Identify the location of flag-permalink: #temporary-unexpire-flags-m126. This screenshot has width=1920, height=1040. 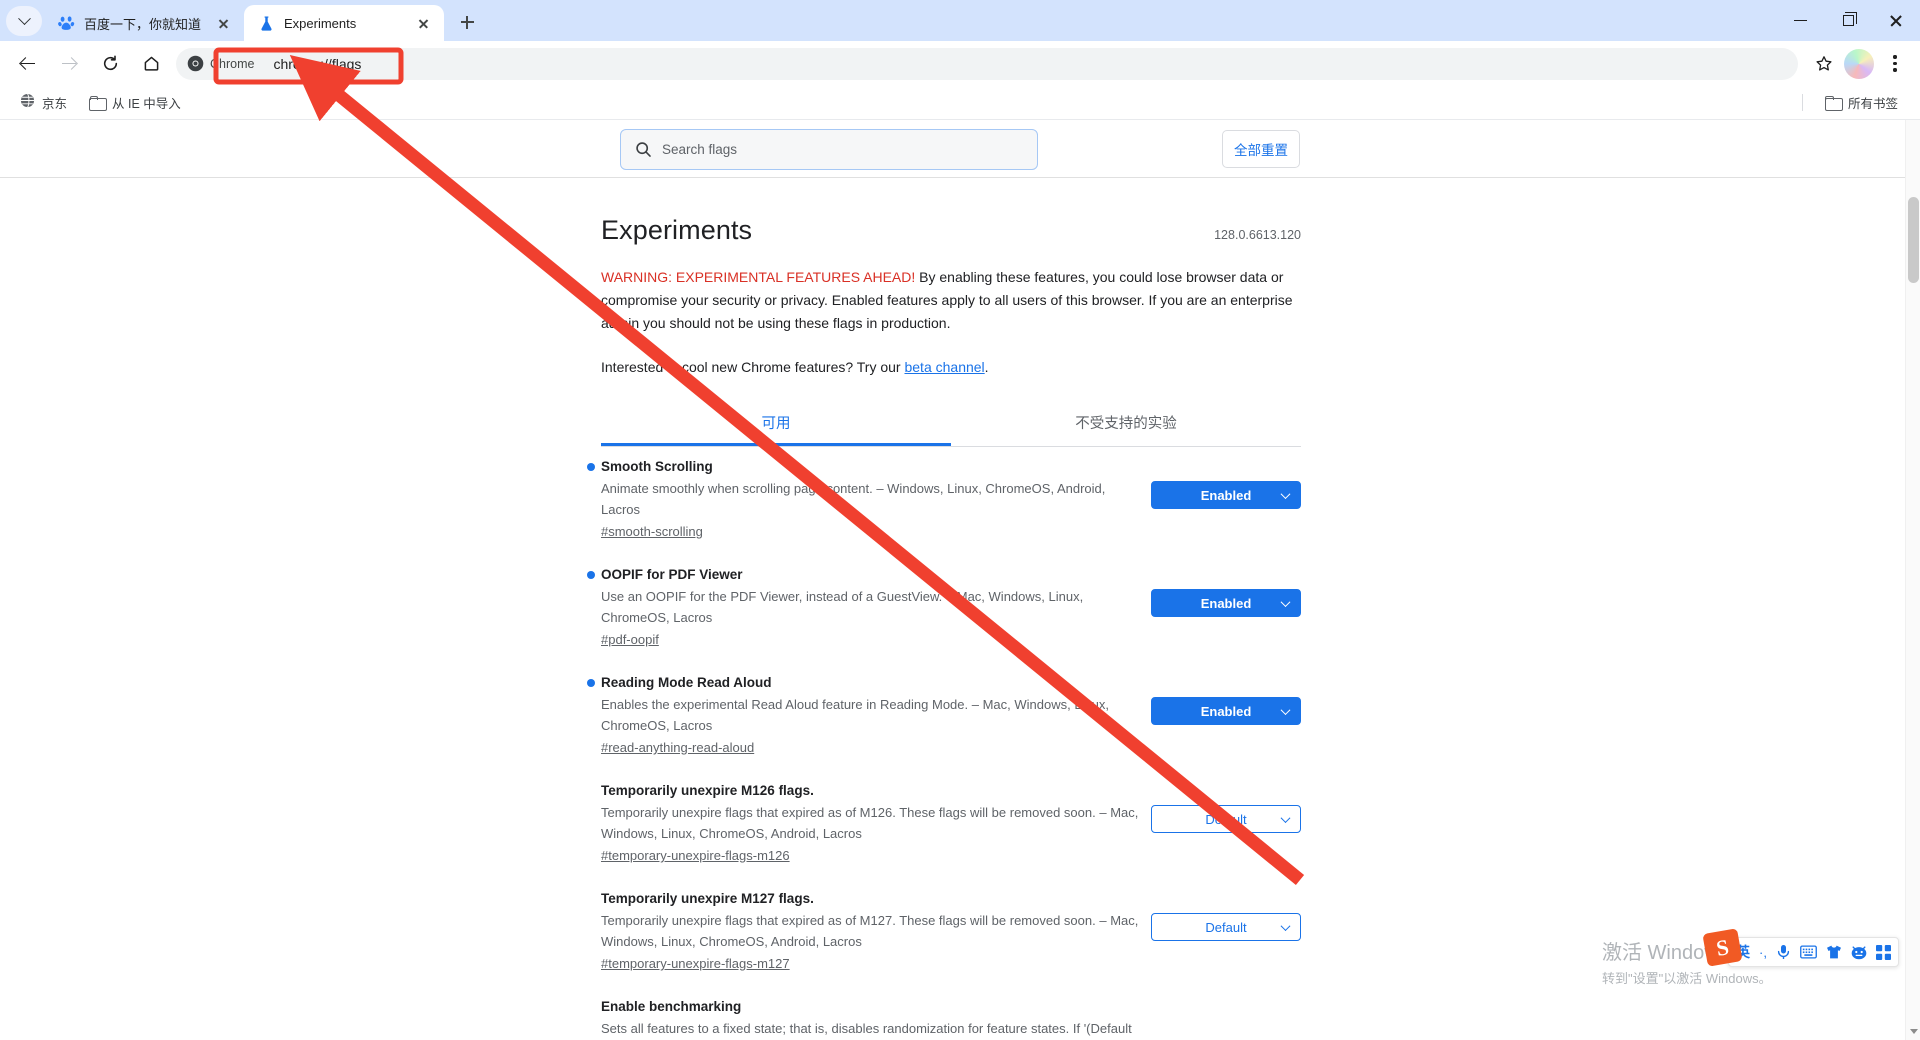
(695, 855).